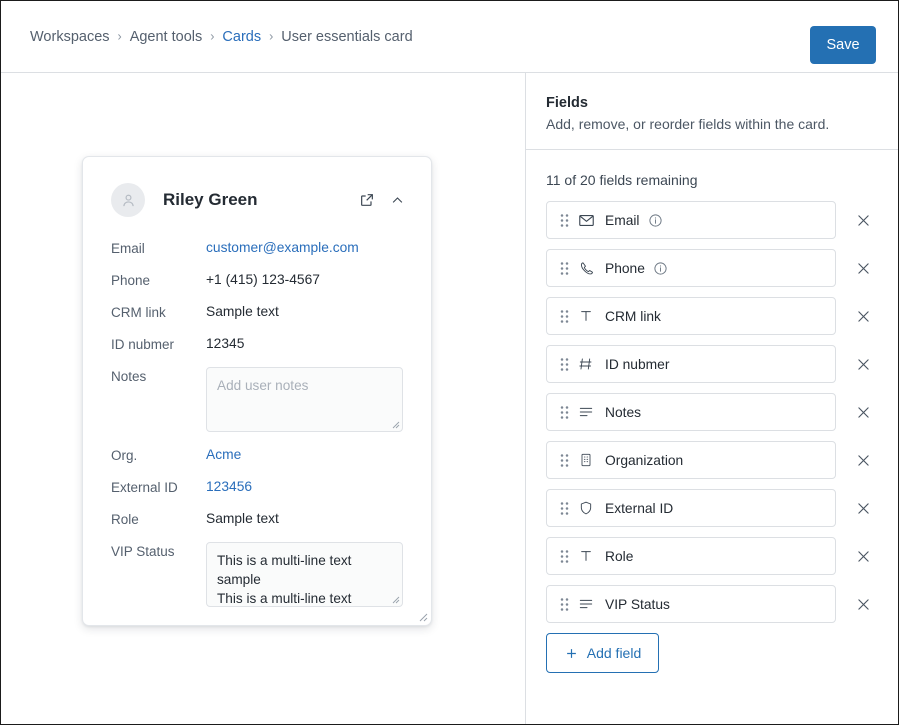 This screenshot has width=899, height=725. I want to click on card-row-value: 123456, so click(229, 487).